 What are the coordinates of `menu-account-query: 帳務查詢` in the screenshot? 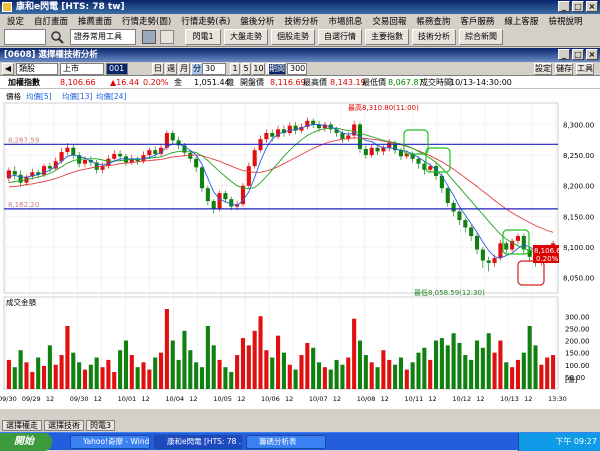 It's located at (433, 21).